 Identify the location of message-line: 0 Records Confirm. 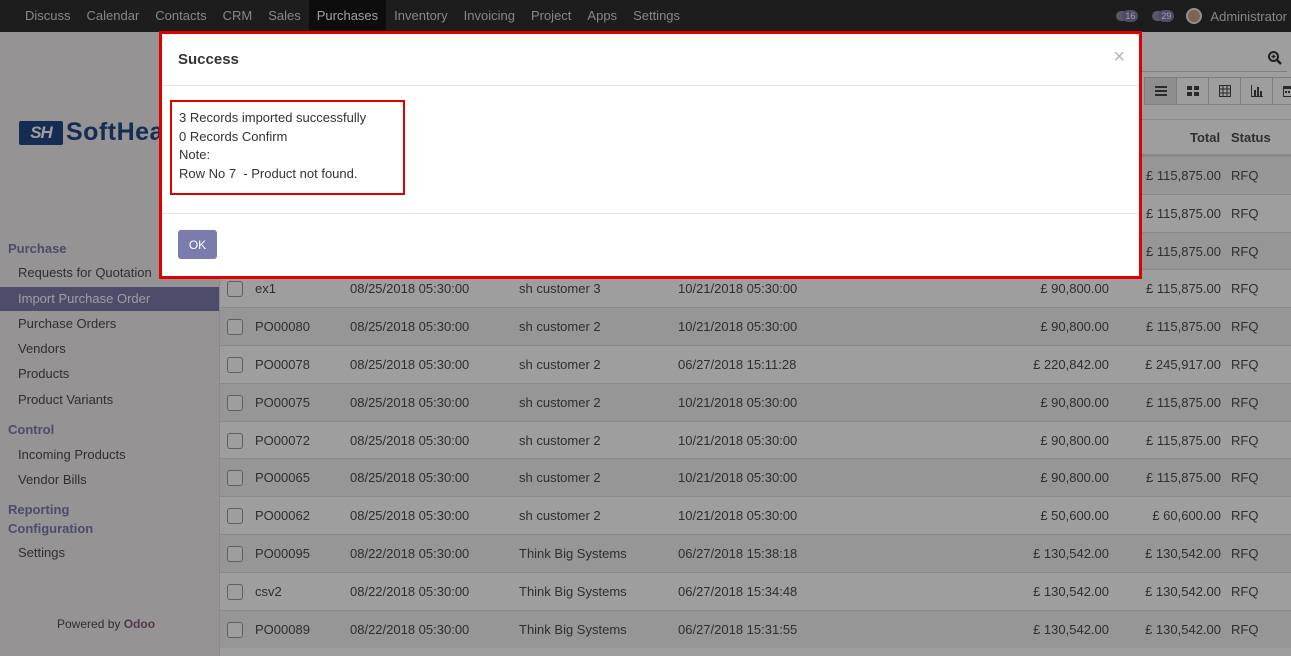
(233, 136).